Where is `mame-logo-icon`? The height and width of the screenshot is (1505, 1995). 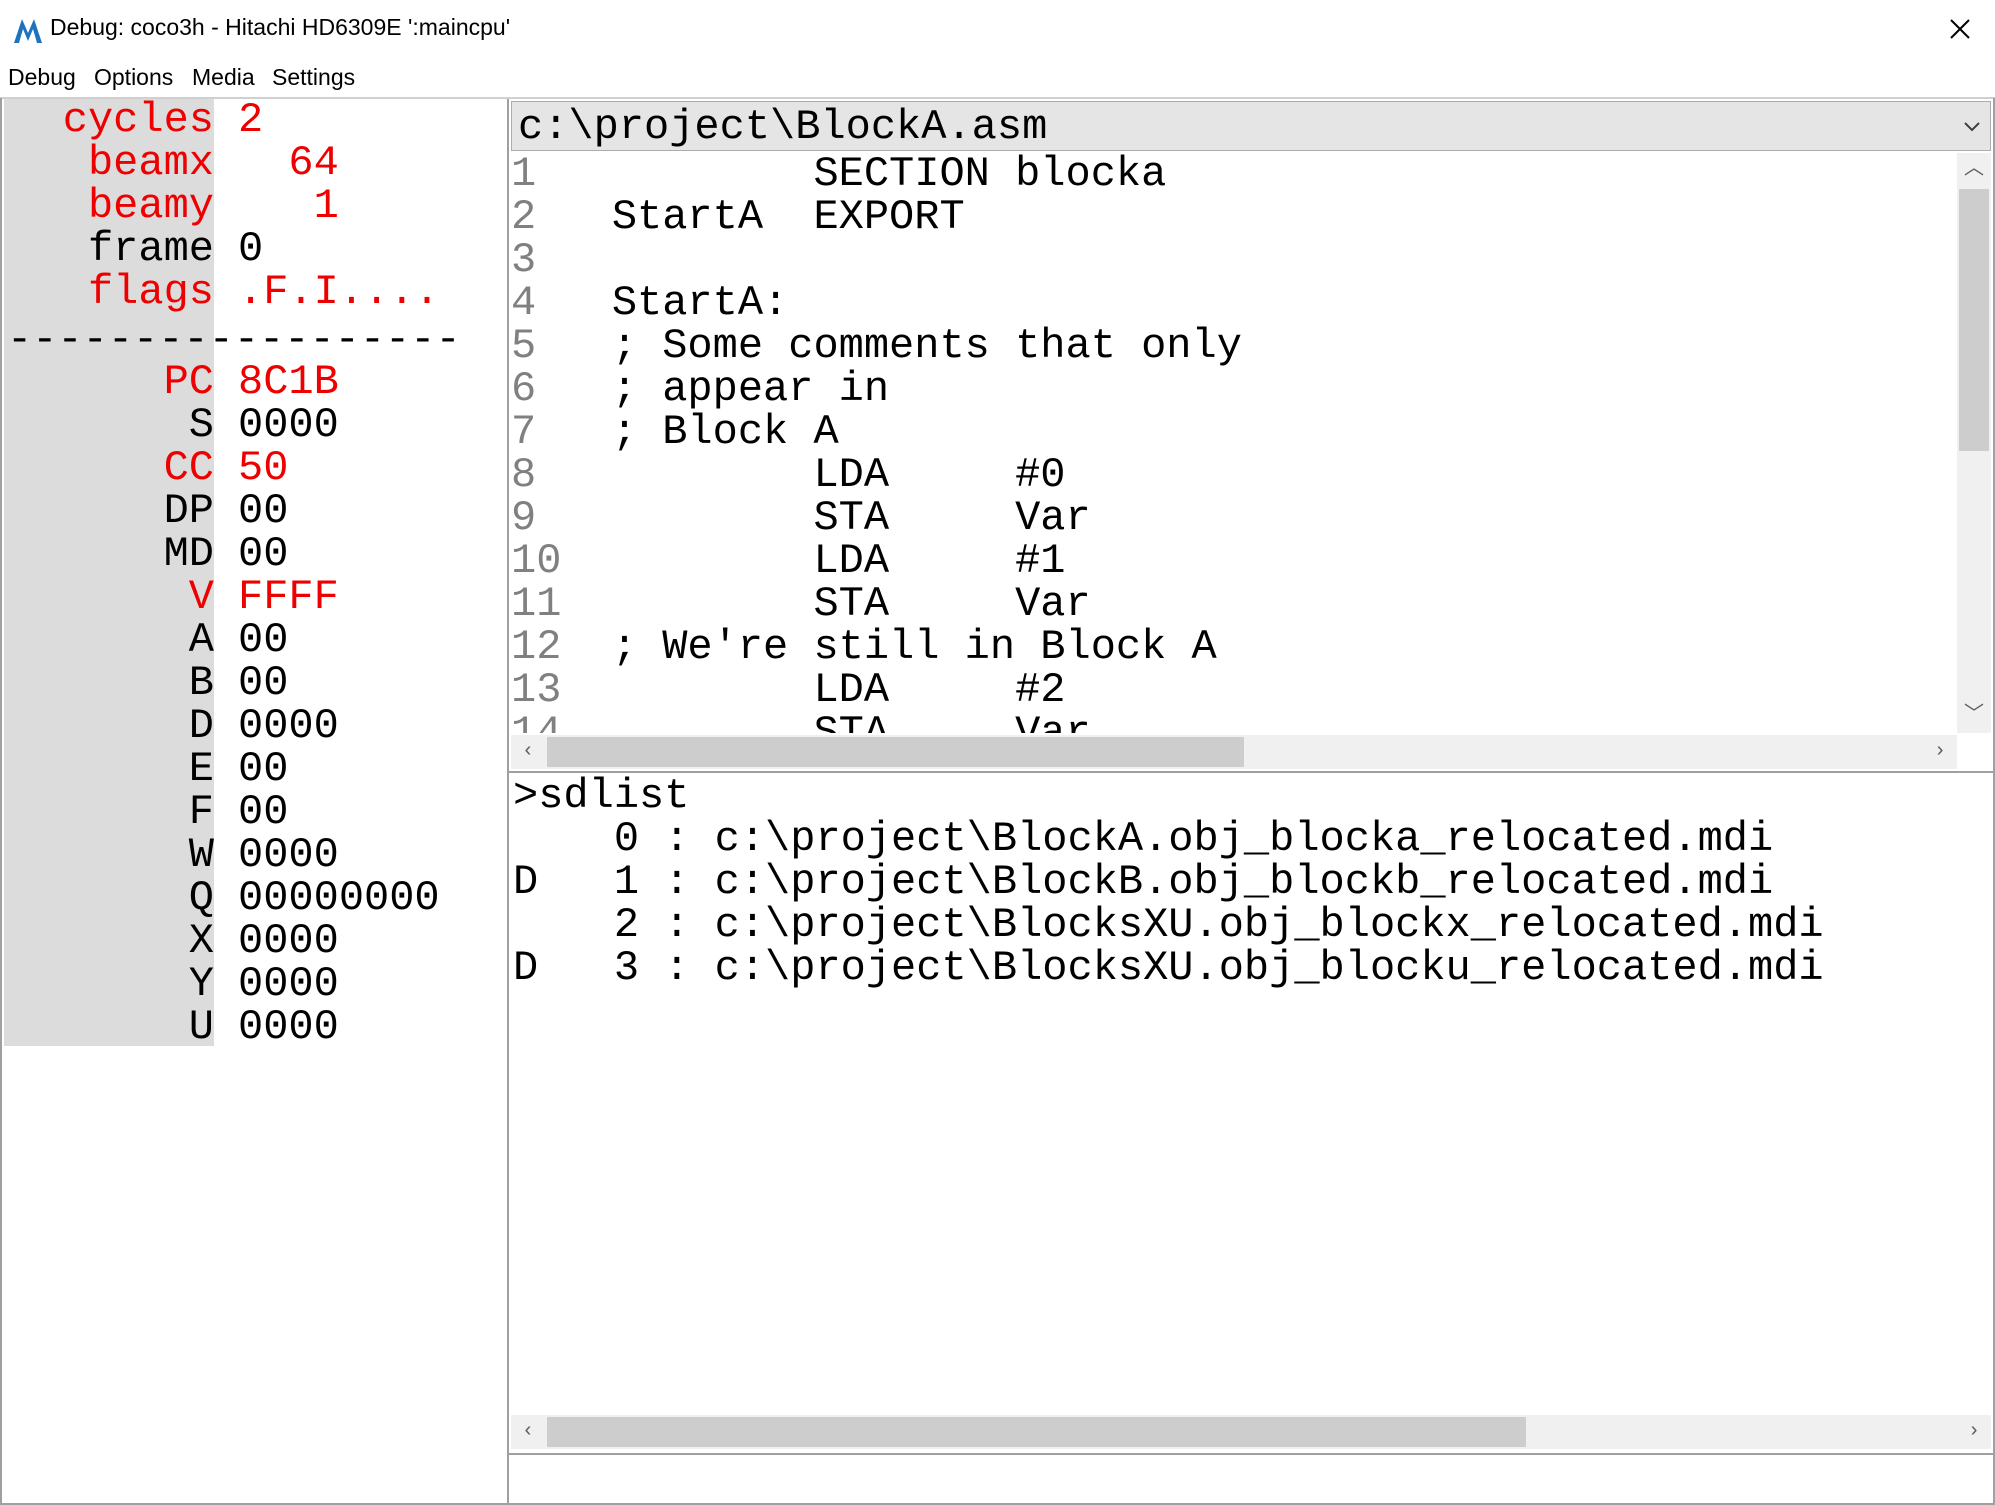
mame-logo-icon is located at coordinates (28, 31).